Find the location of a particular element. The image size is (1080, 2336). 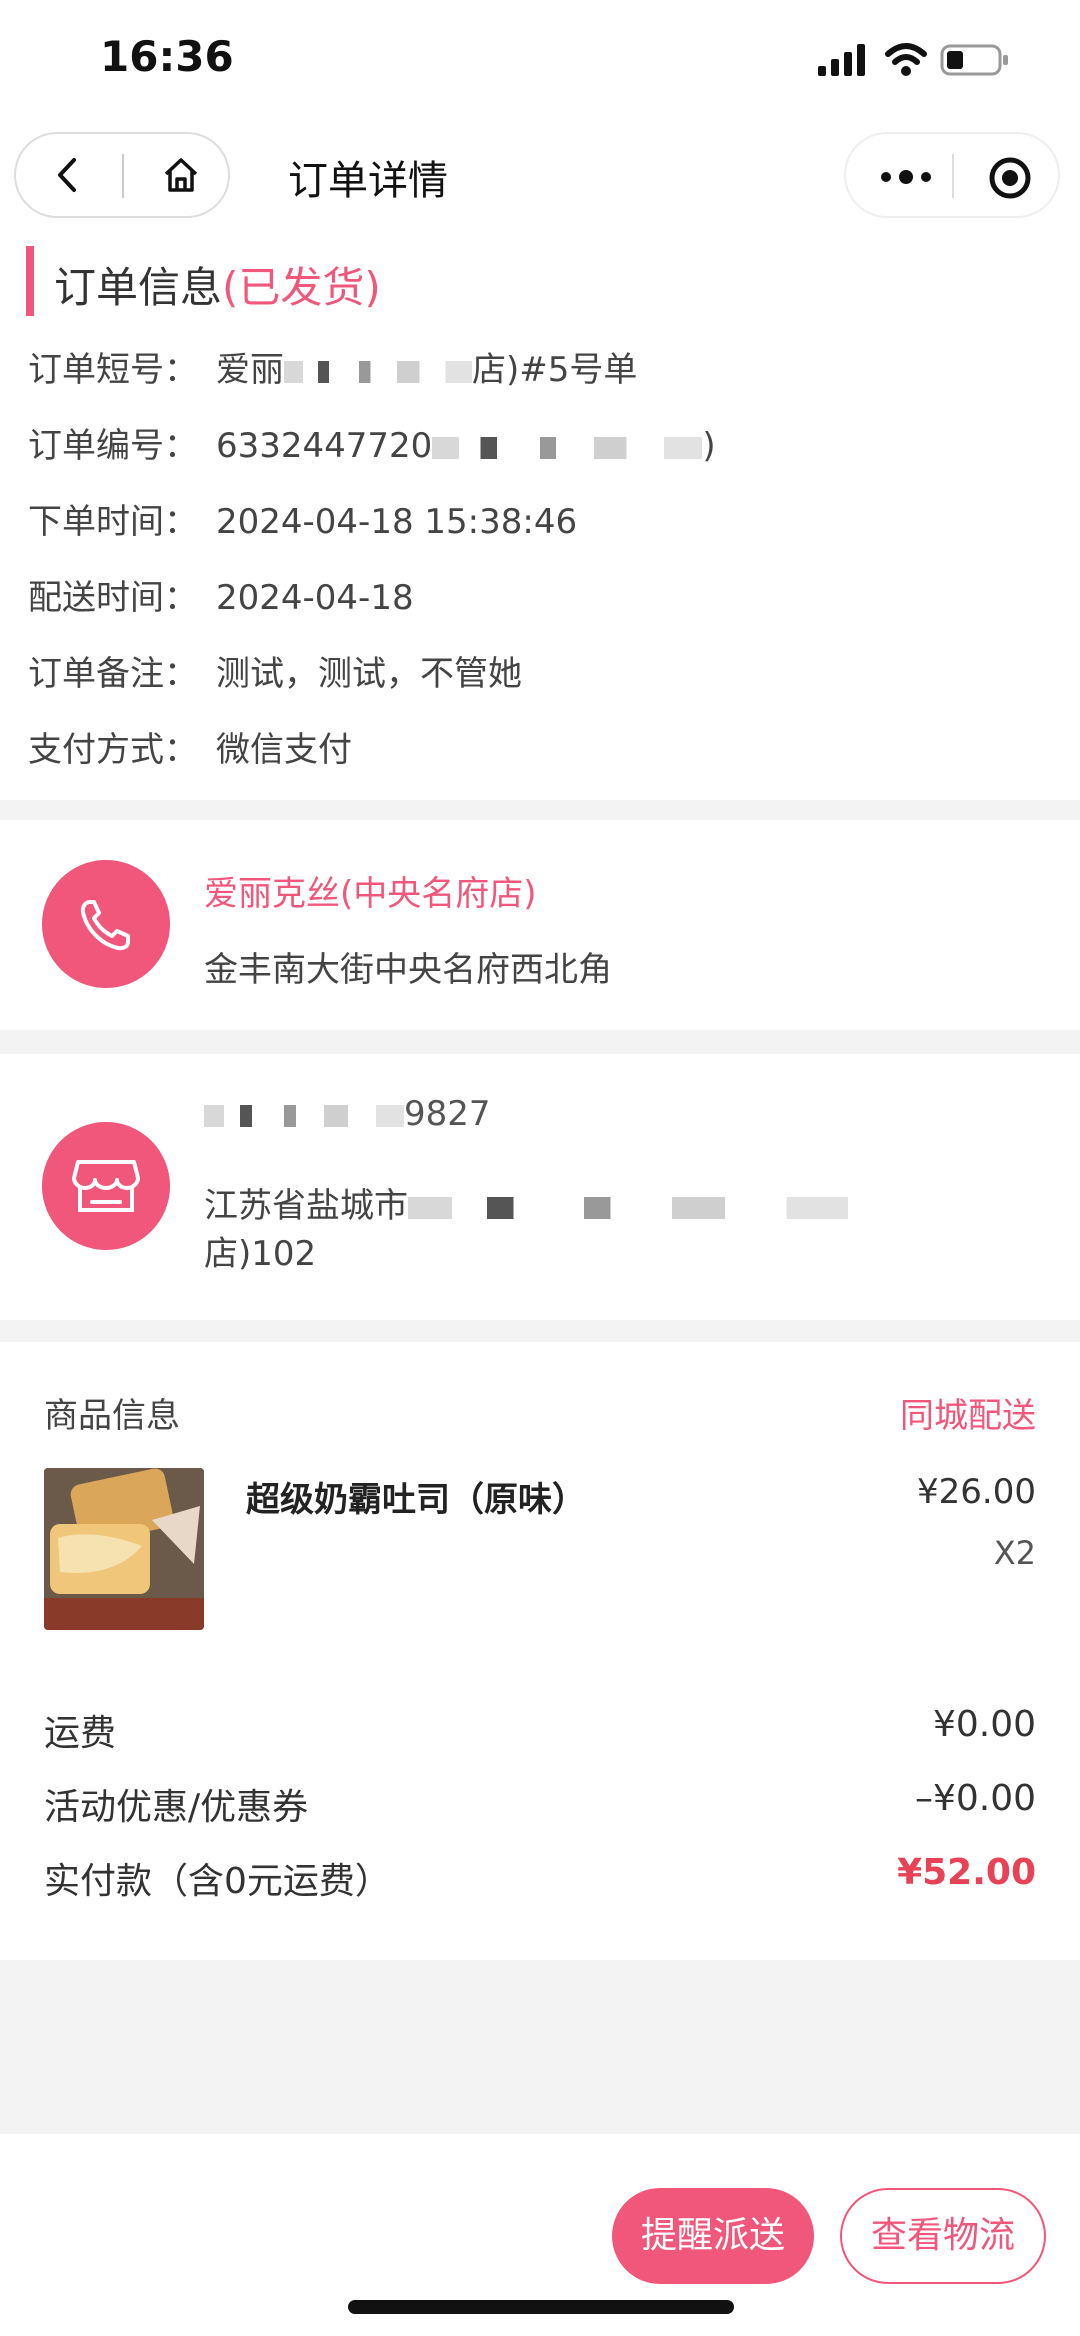

section-accent-bar is located at coordinates (30, 281).